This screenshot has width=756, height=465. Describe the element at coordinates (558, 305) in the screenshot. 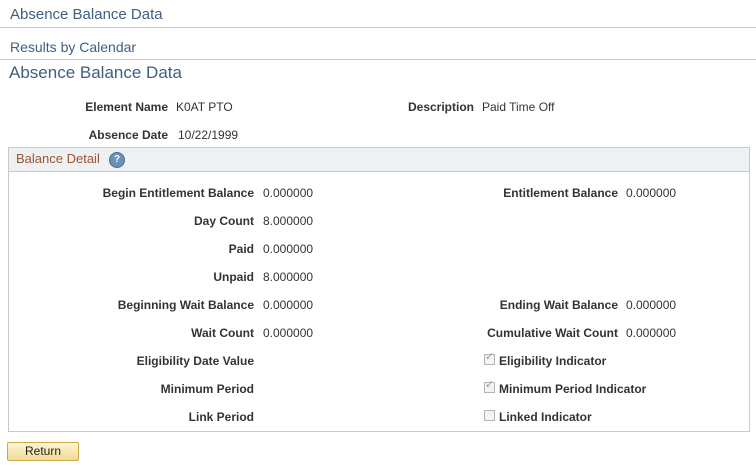

I see `ending-wait-balance-label: Ending Wait Balance` at that location.